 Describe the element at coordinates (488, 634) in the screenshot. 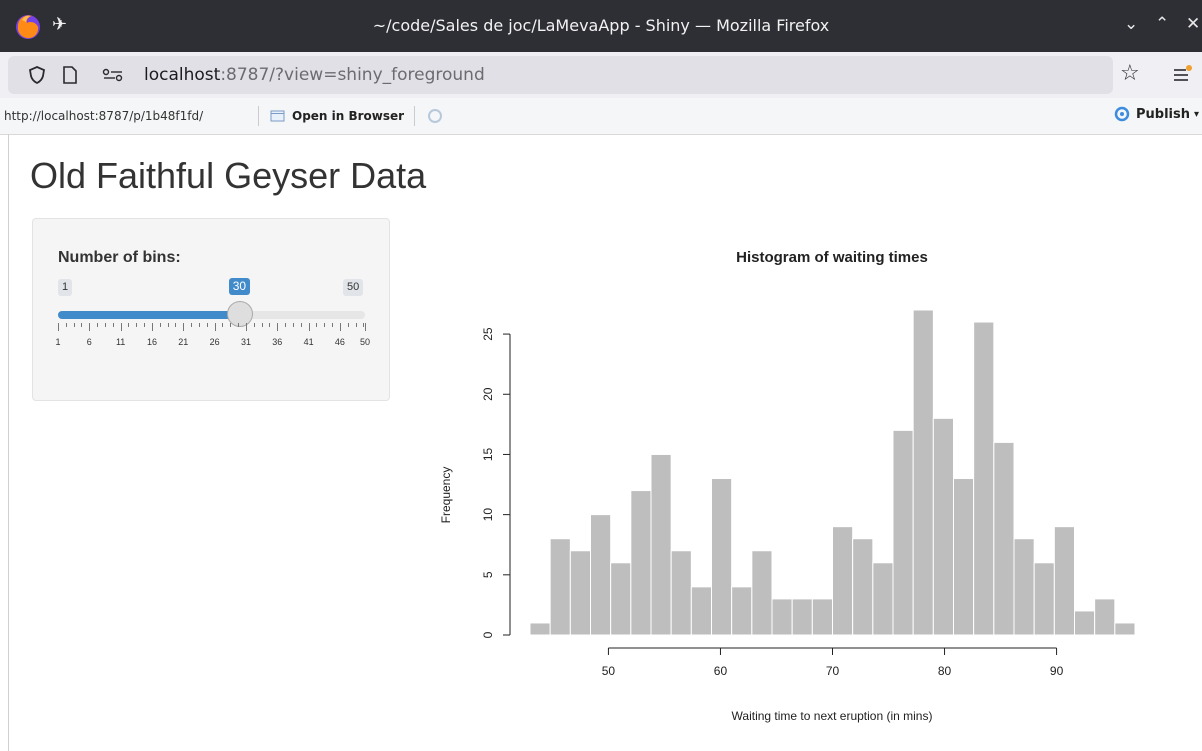

I see `y-tick-label: 0` at that location.